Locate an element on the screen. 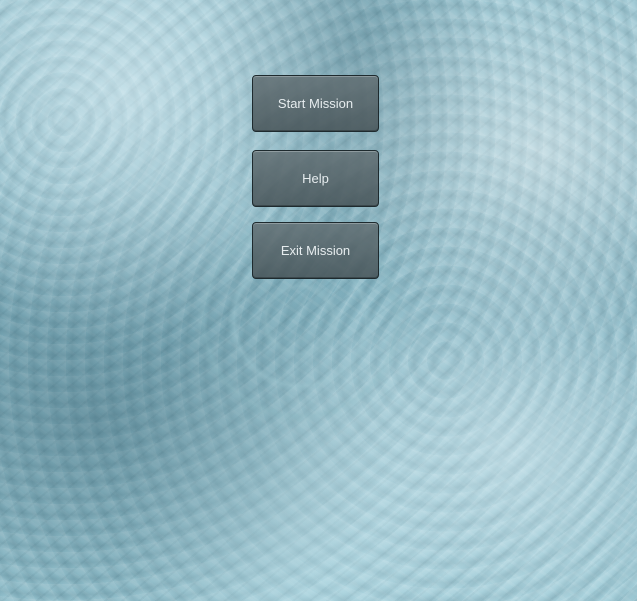  exit-mission-label: Exit Mission is located at coordinates (315, 250).